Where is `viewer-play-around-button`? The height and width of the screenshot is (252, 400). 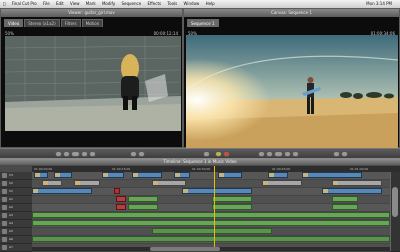
viewer-play-around-button is located at coordinates (84, 154).